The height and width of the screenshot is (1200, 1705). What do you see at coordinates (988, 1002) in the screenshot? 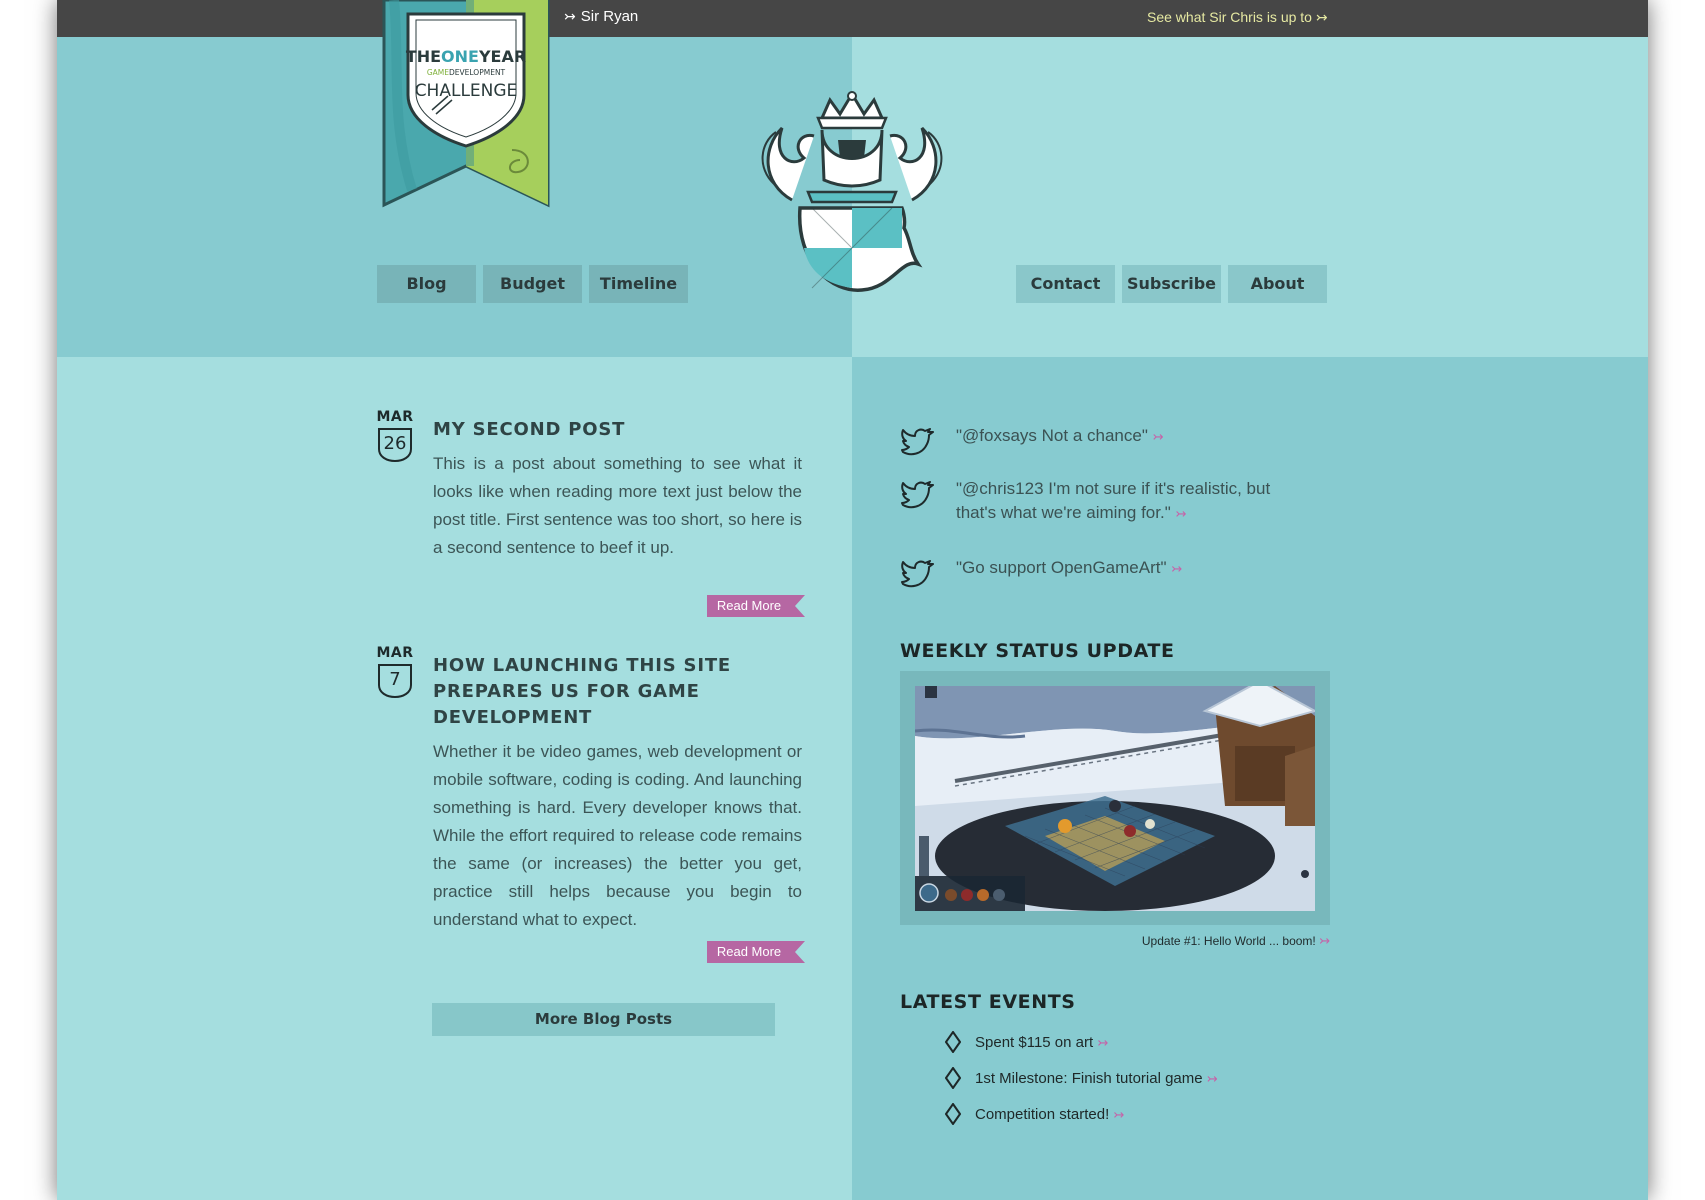
I see `latest-events-heading: Latest Events` at bounding box center [988, 1002].